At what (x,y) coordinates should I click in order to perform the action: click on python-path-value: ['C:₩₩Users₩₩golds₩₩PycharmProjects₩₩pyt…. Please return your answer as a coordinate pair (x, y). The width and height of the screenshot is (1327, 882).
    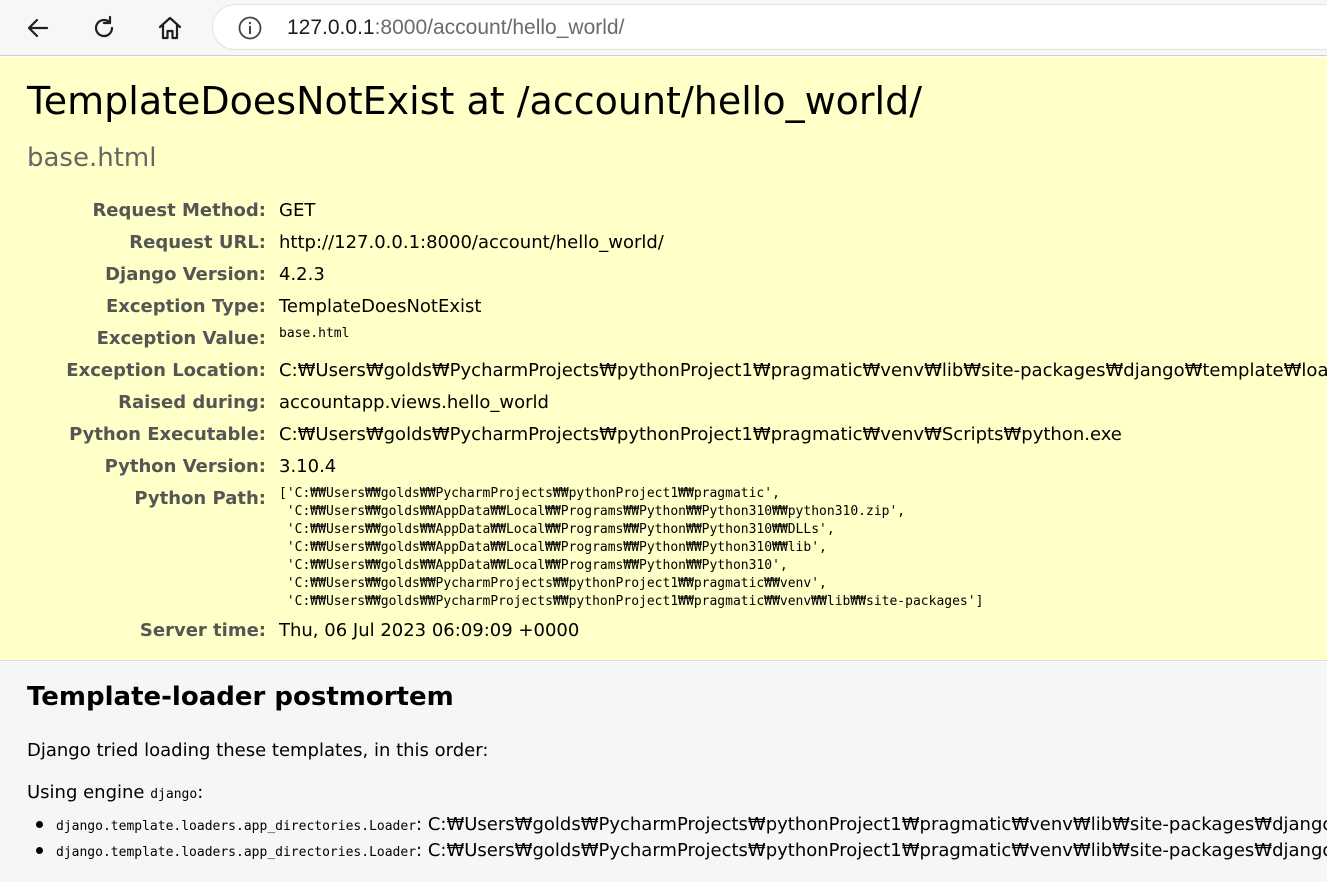
    Looking at the image, I should click on (631, 547).